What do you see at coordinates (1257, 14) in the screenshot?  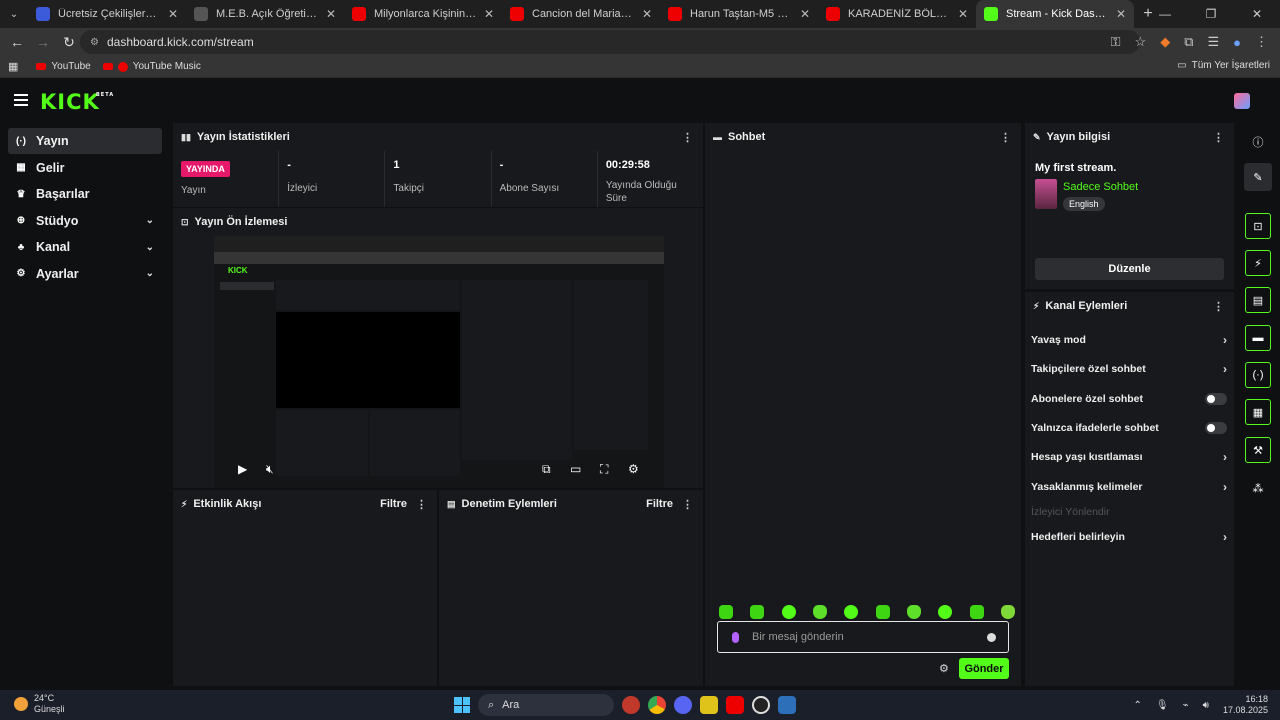 I see `close-icon: ✕` at bounding box center [1257, 14].